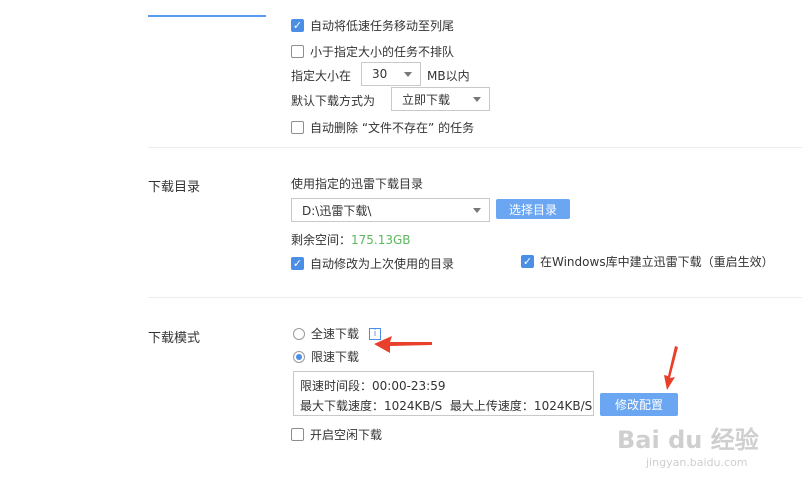 Image resolution: width=802 pixels, height=489 pixels. I want to click on size-select-value: 30, so click(380, 74).